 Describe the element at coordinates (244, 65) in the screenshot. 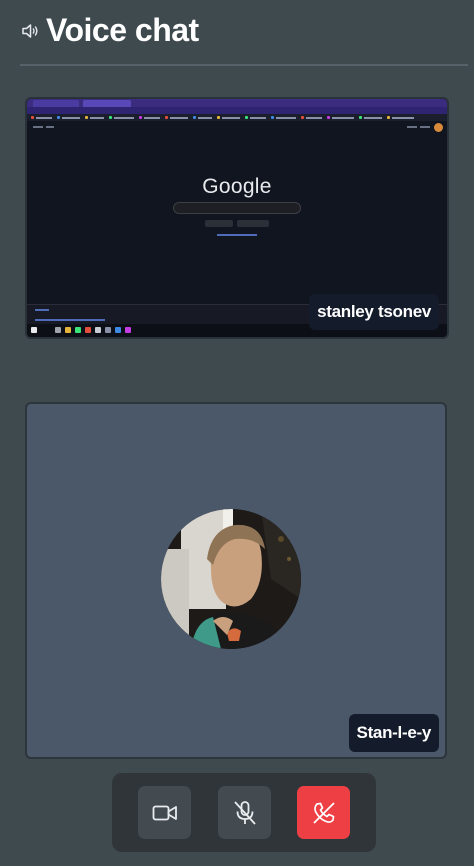

I see `header-divider` at that location.